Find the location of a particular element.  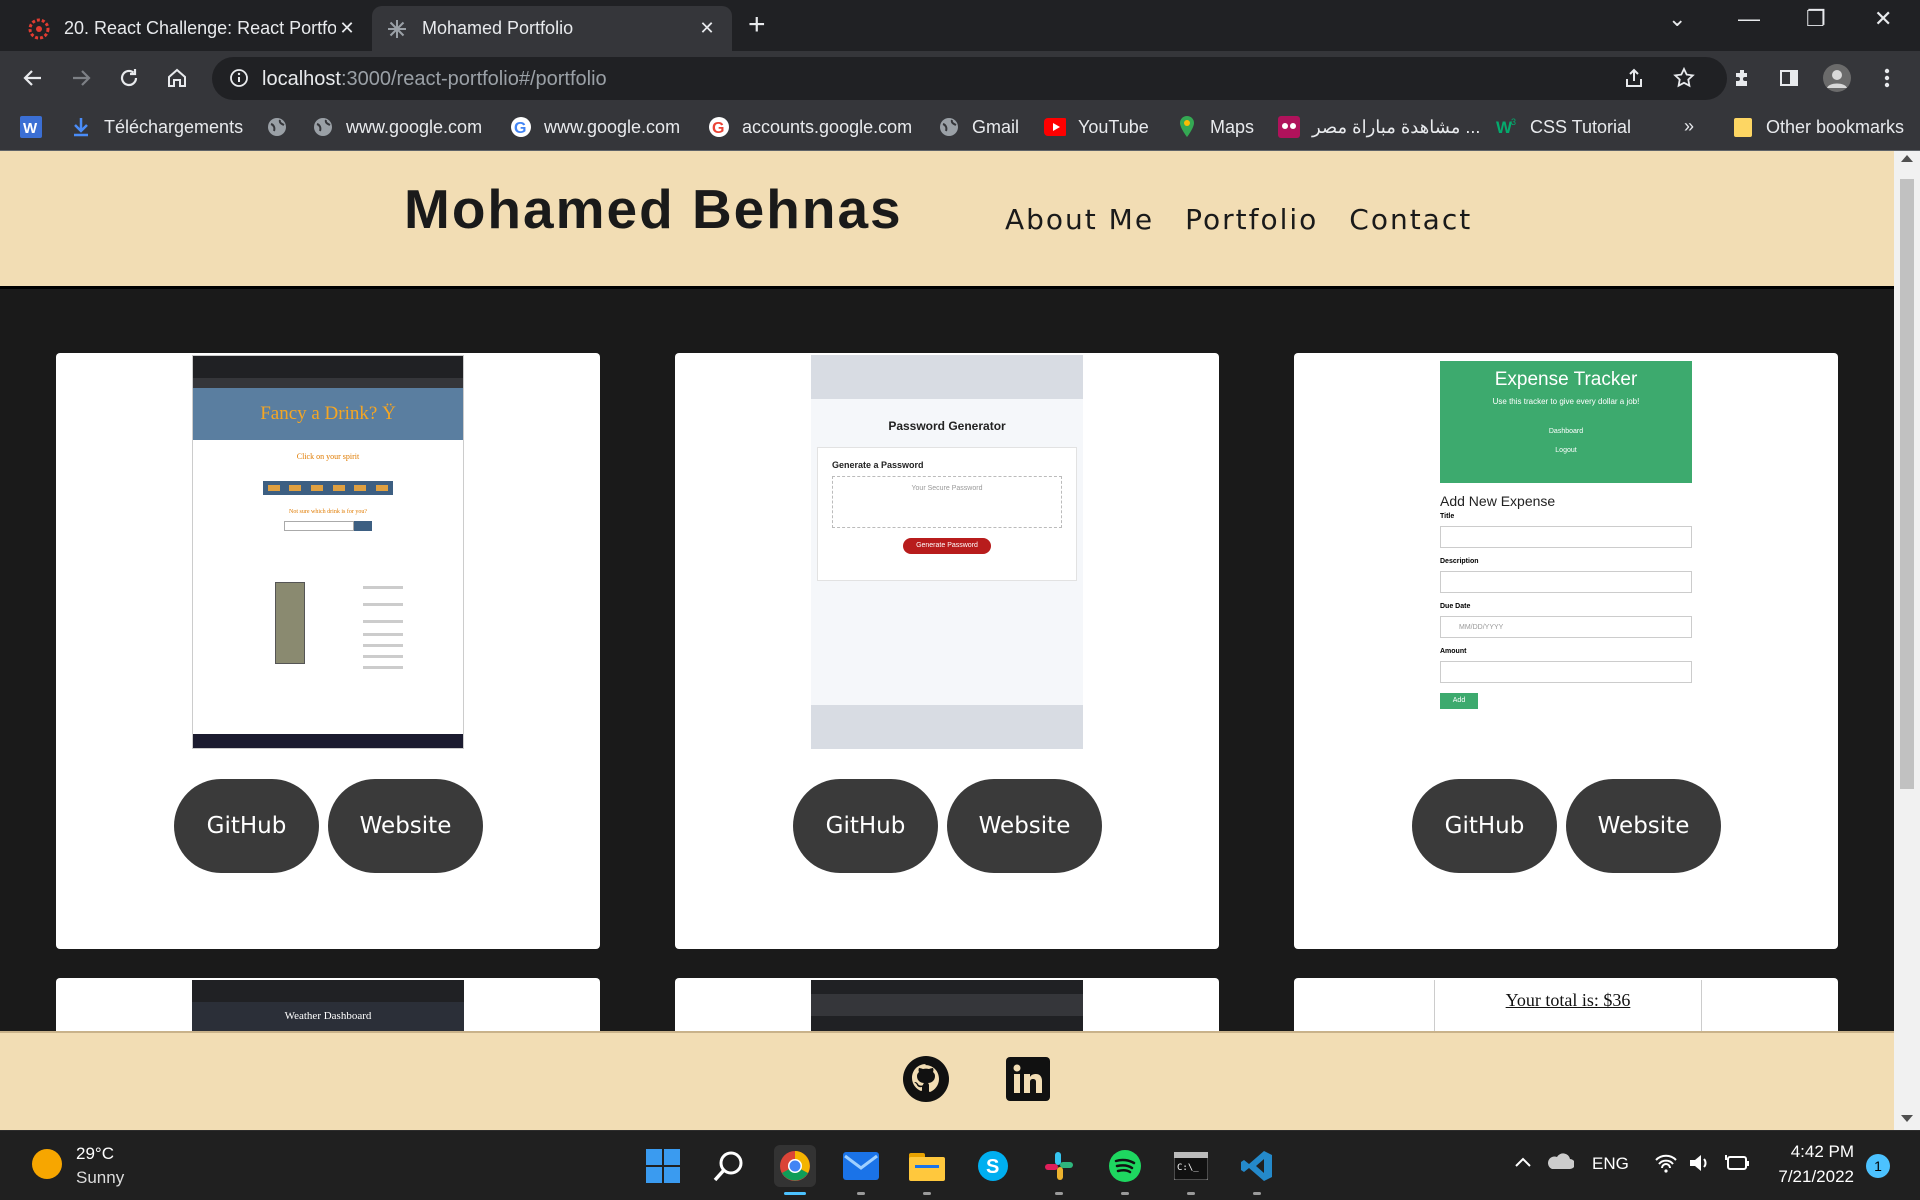

svg-text: S is located at coordinates (992, 1167).